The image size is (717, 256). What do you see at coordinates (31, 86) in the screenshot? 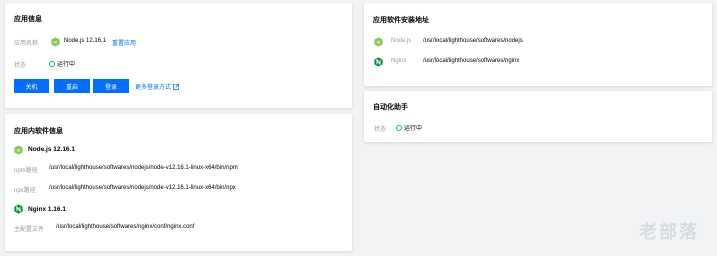
I see `shutdown-button: 关机` at bounding box center [31, 86].